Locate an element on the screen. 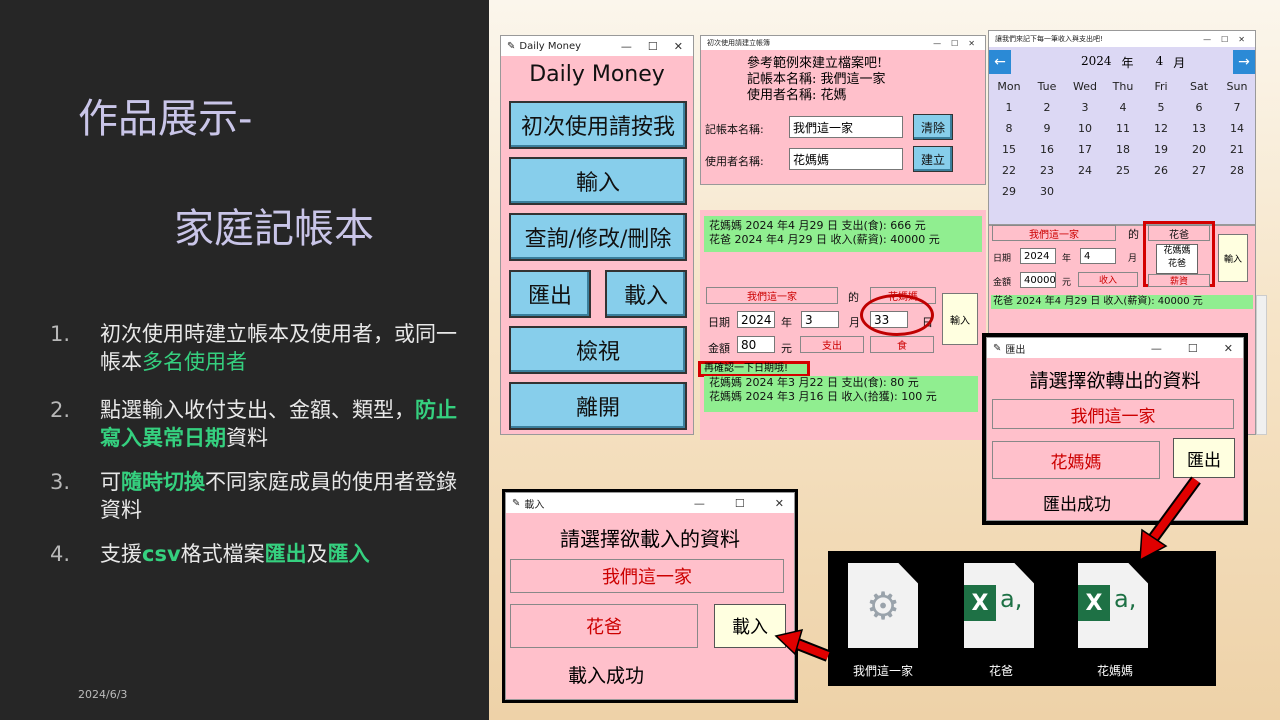 This screenshot has height=720, width=1280. settings-file-icon: ⚙ is located at coordinates (883, 605).